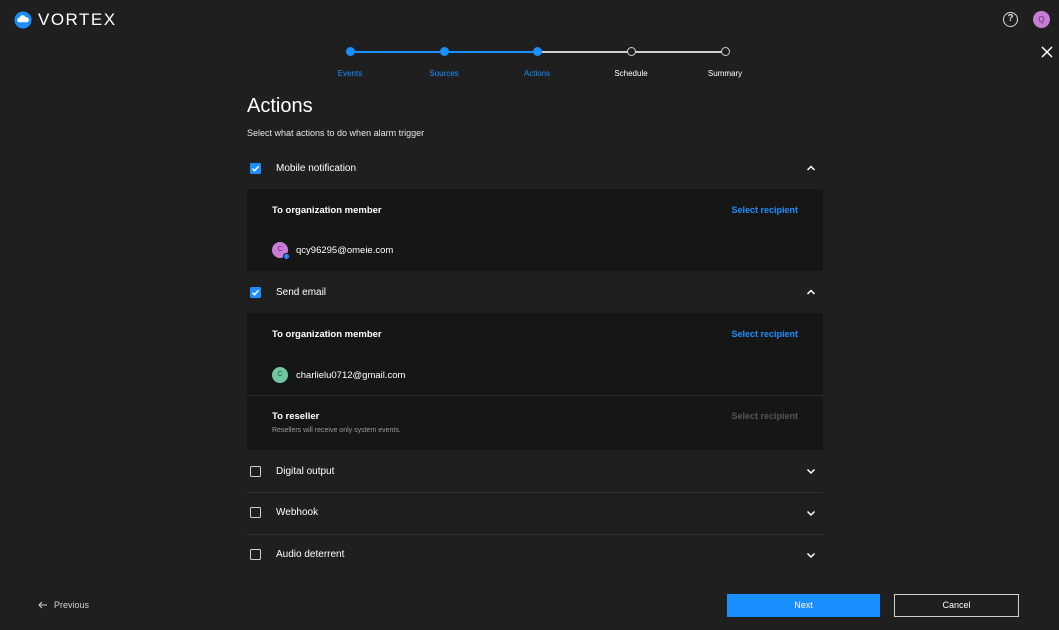  I want to click on send-email-label: Send email, so click(301, 292).